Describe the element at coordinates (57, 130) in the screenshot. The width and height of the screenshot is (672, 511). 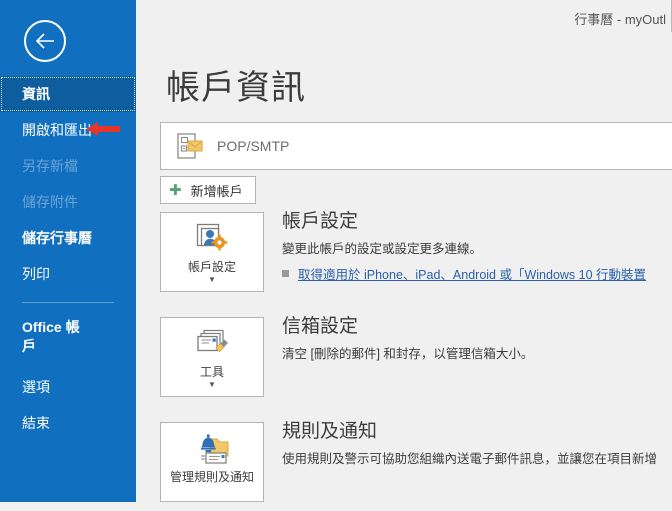
I see `sidebar-item-label: 開啟和匯出` at that location.